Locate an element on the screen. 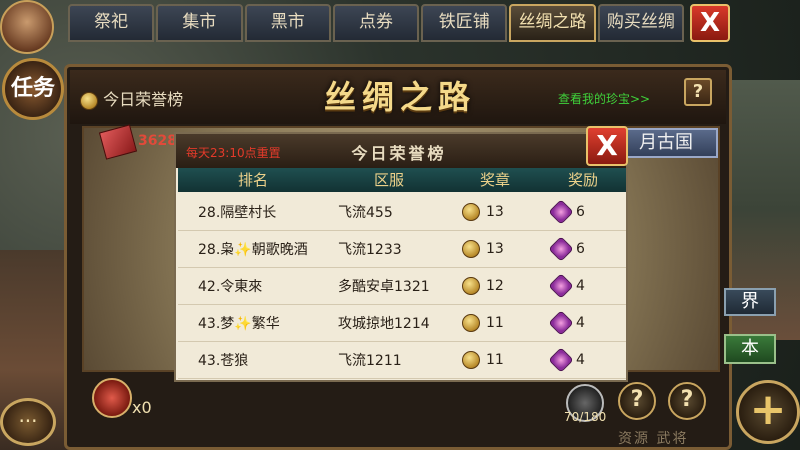  tab-bar: 祭祀 集市 黑市 点券 铁匠铺 丝绸之路 购买丝绸 is located at coordinates (376, 23).